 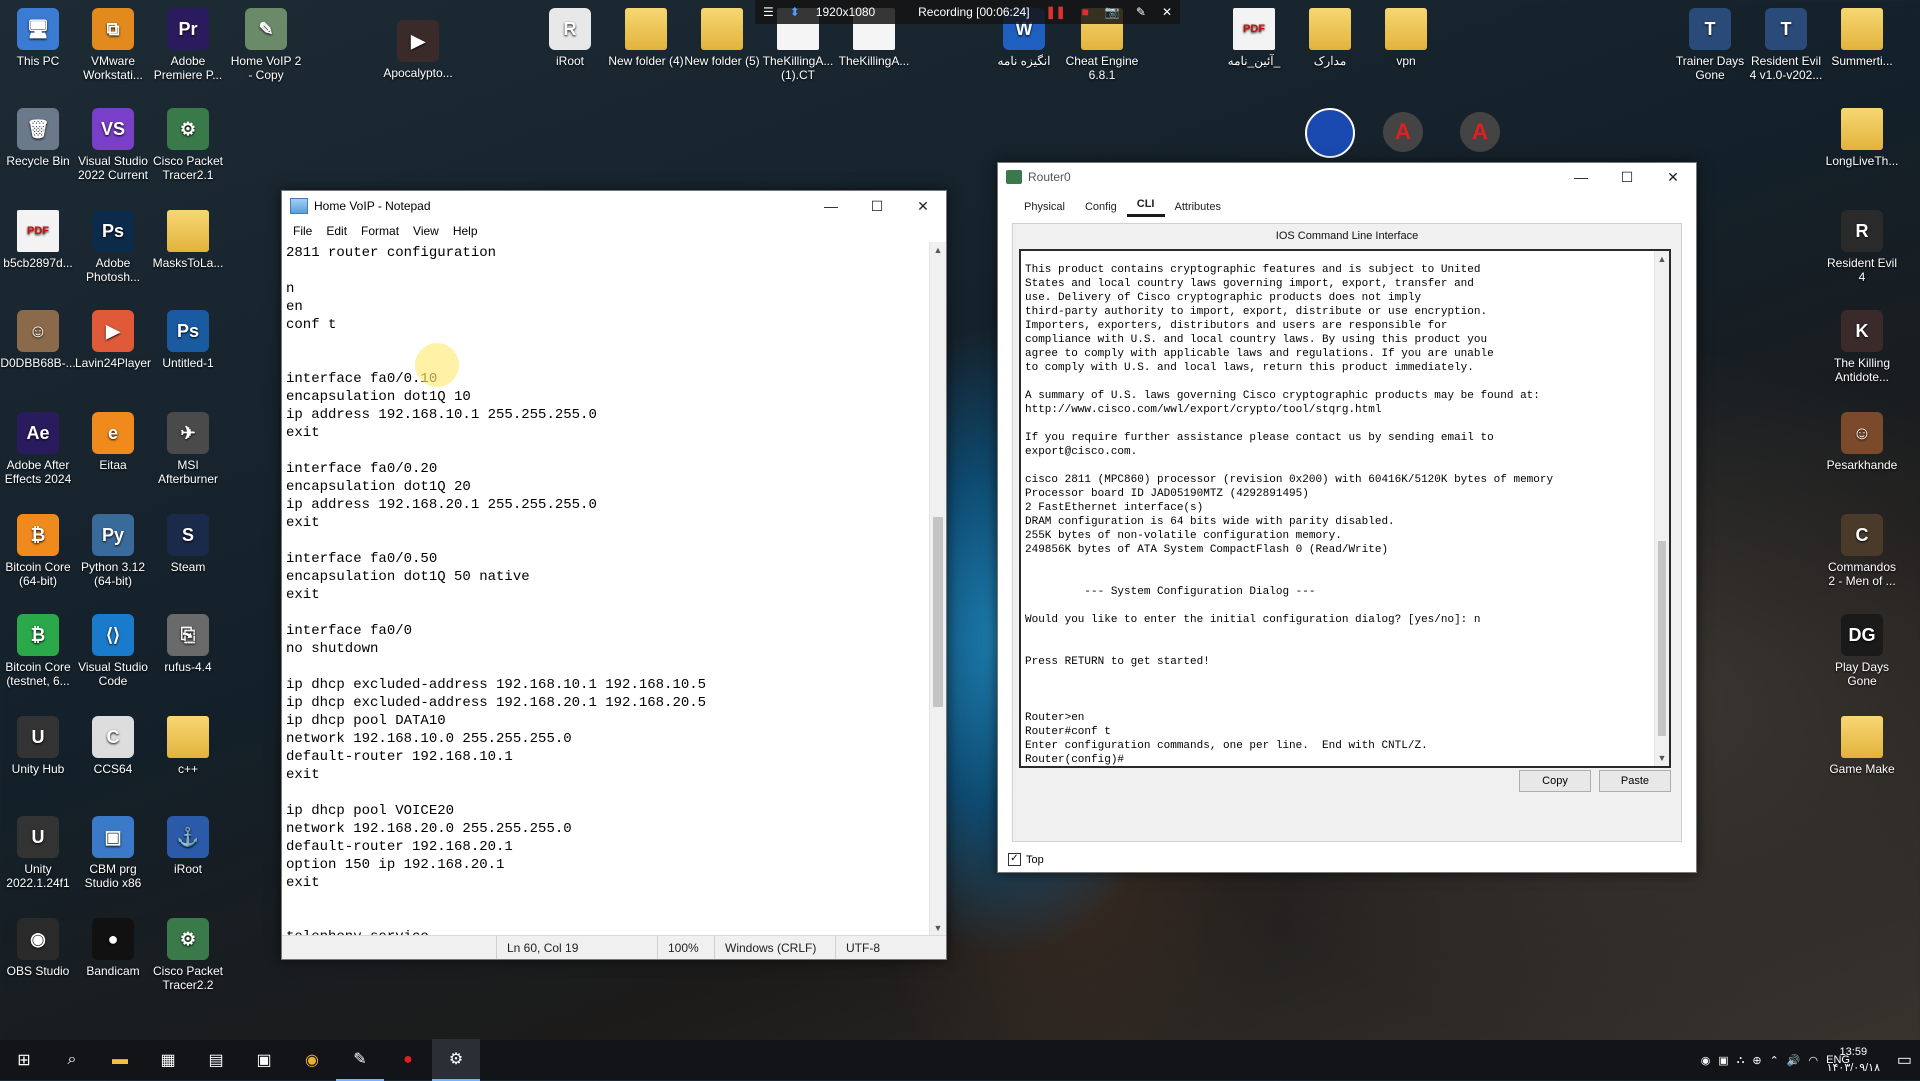 I want to click on tray-app-icon: ▣, so click(x=1723, y=1060).